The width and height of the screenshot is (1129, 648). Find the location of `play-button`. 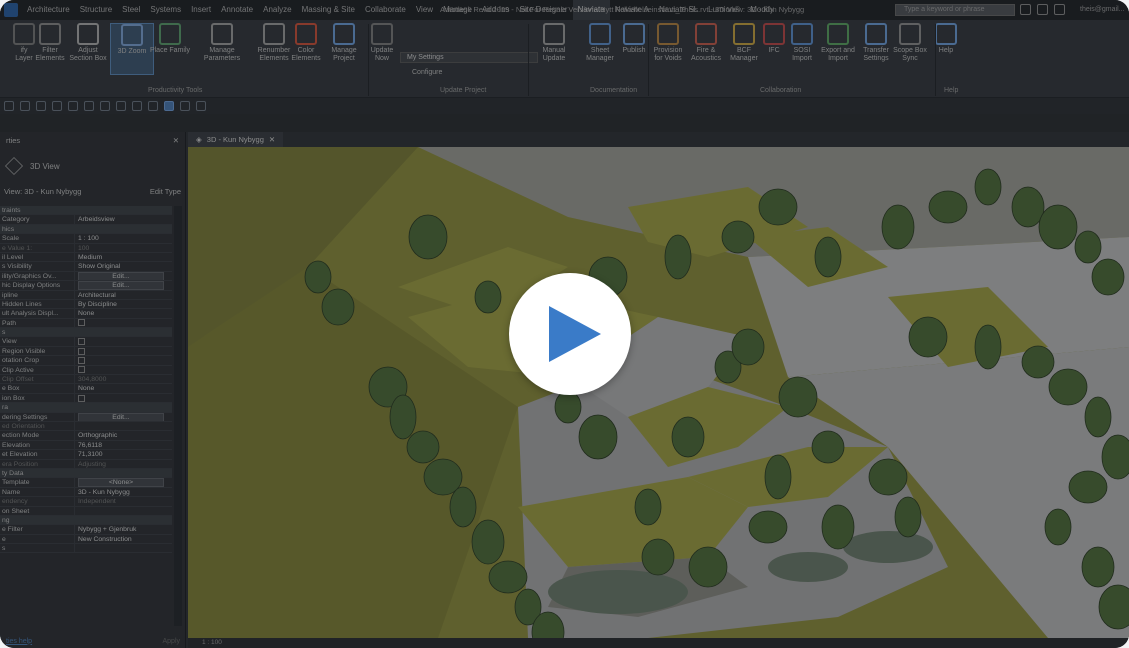

play-button is located at coordinates (570, 334).